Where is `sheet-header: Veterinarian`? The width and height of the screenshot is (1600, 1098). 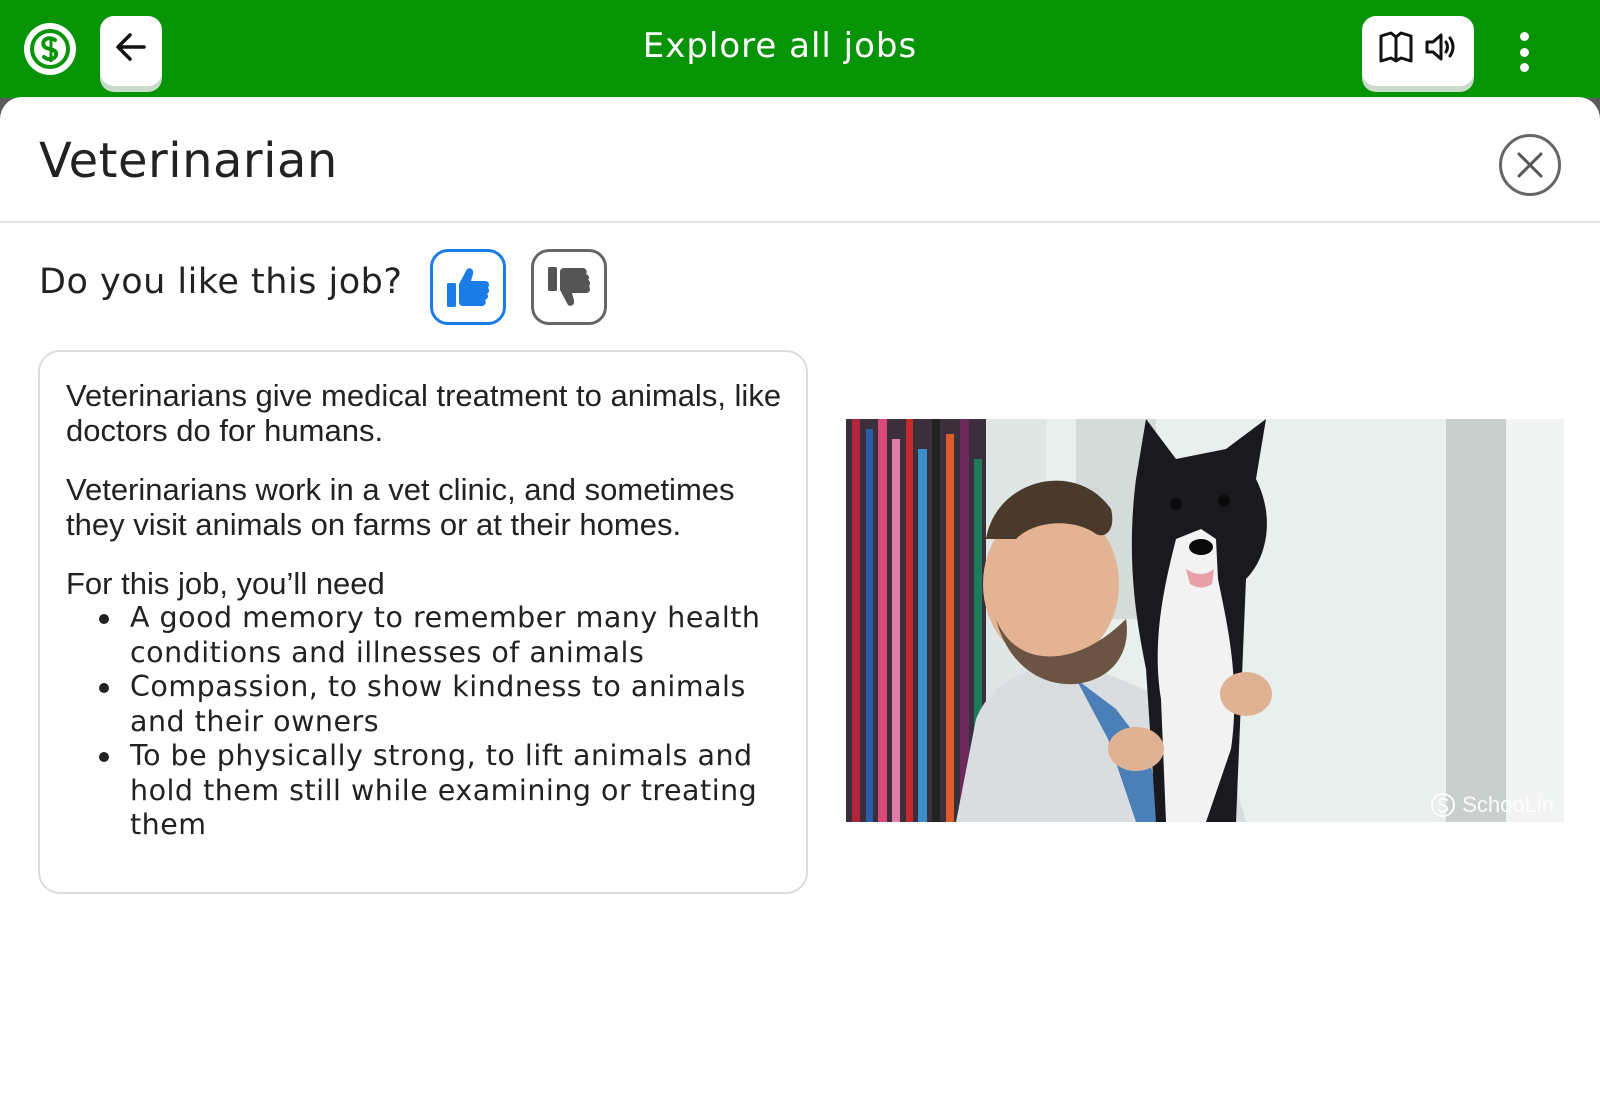 sheet-header: Veterinarian is located at coordinates (800, 160).